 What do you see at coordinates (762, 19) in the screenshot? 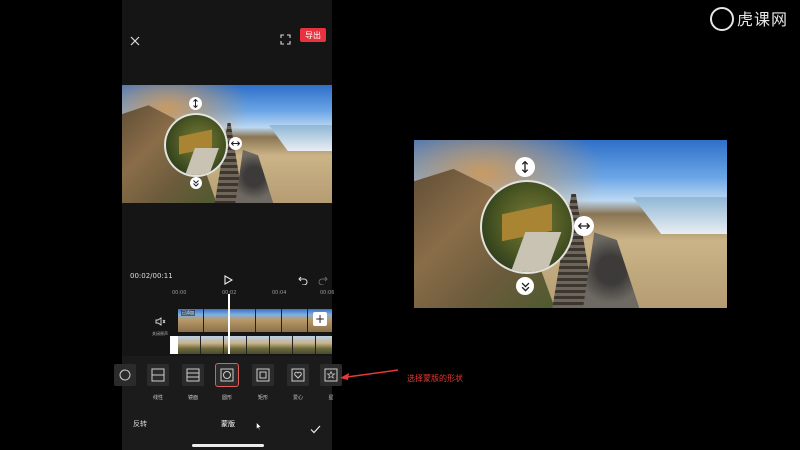
I see `watermark-text: 虎课网` at bounding box center [762, 19].